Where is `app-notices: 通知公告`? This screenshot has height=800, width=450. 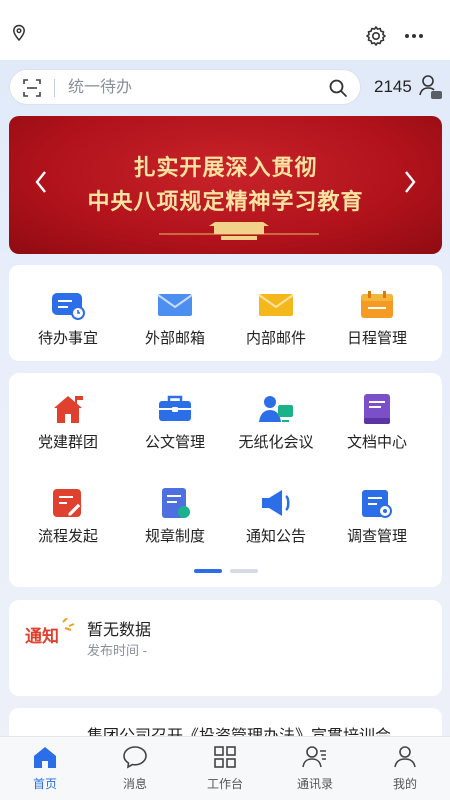
app-notices: 通知公告 is located at coordinates (276, 517).